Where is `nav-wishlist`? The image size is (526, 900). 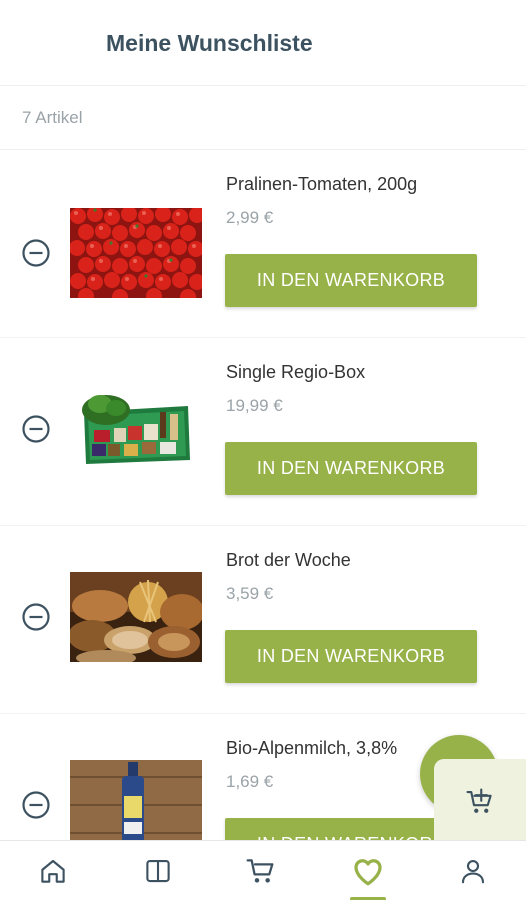
nav-wishlist is located at coordinates (368, 870).